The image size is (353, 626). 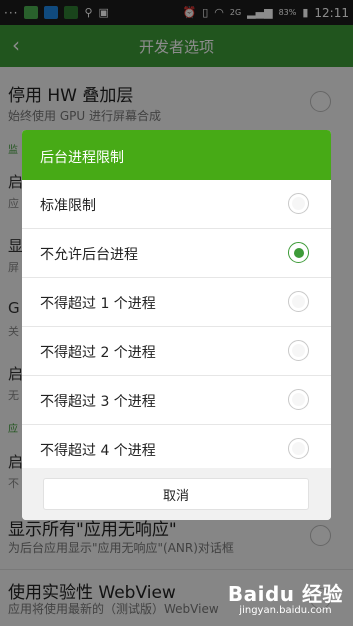 I want to click on option-label: 标准限制, so click(x=68, y=206).